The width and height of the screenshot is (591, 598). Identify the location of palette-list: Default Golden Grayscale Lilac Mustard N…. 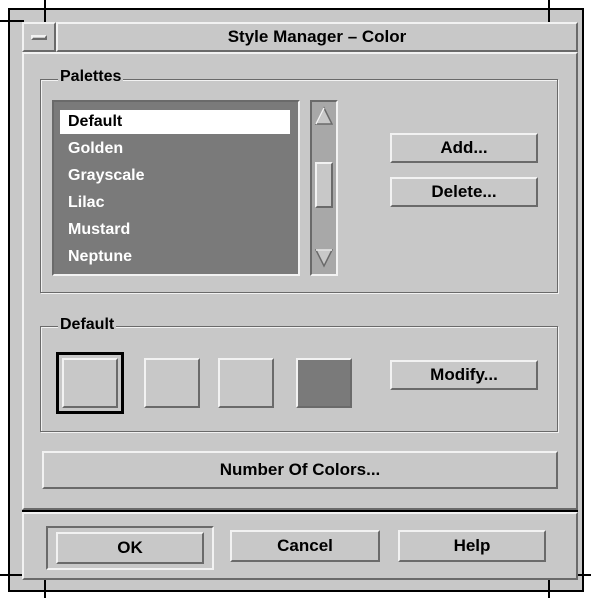
(176, 188).